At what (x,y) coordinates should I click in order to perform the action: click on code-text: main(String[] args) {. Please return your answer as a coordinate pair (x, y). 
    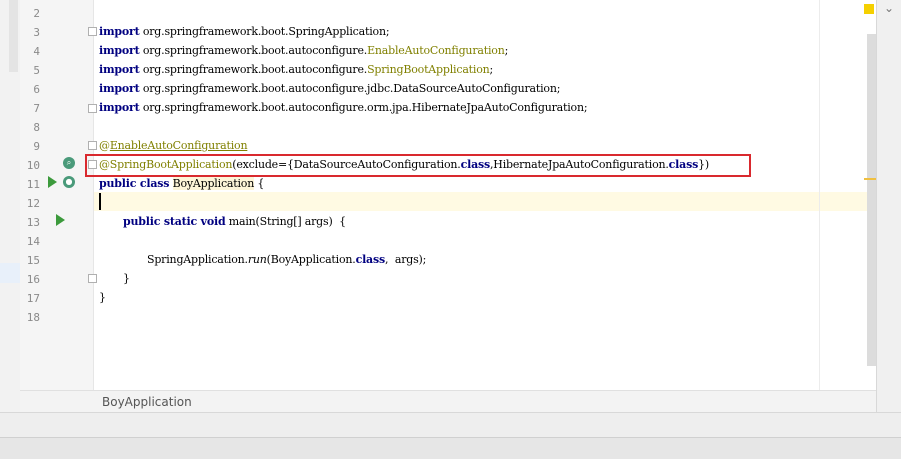
    Looking at the image, I should click on (285, 221).